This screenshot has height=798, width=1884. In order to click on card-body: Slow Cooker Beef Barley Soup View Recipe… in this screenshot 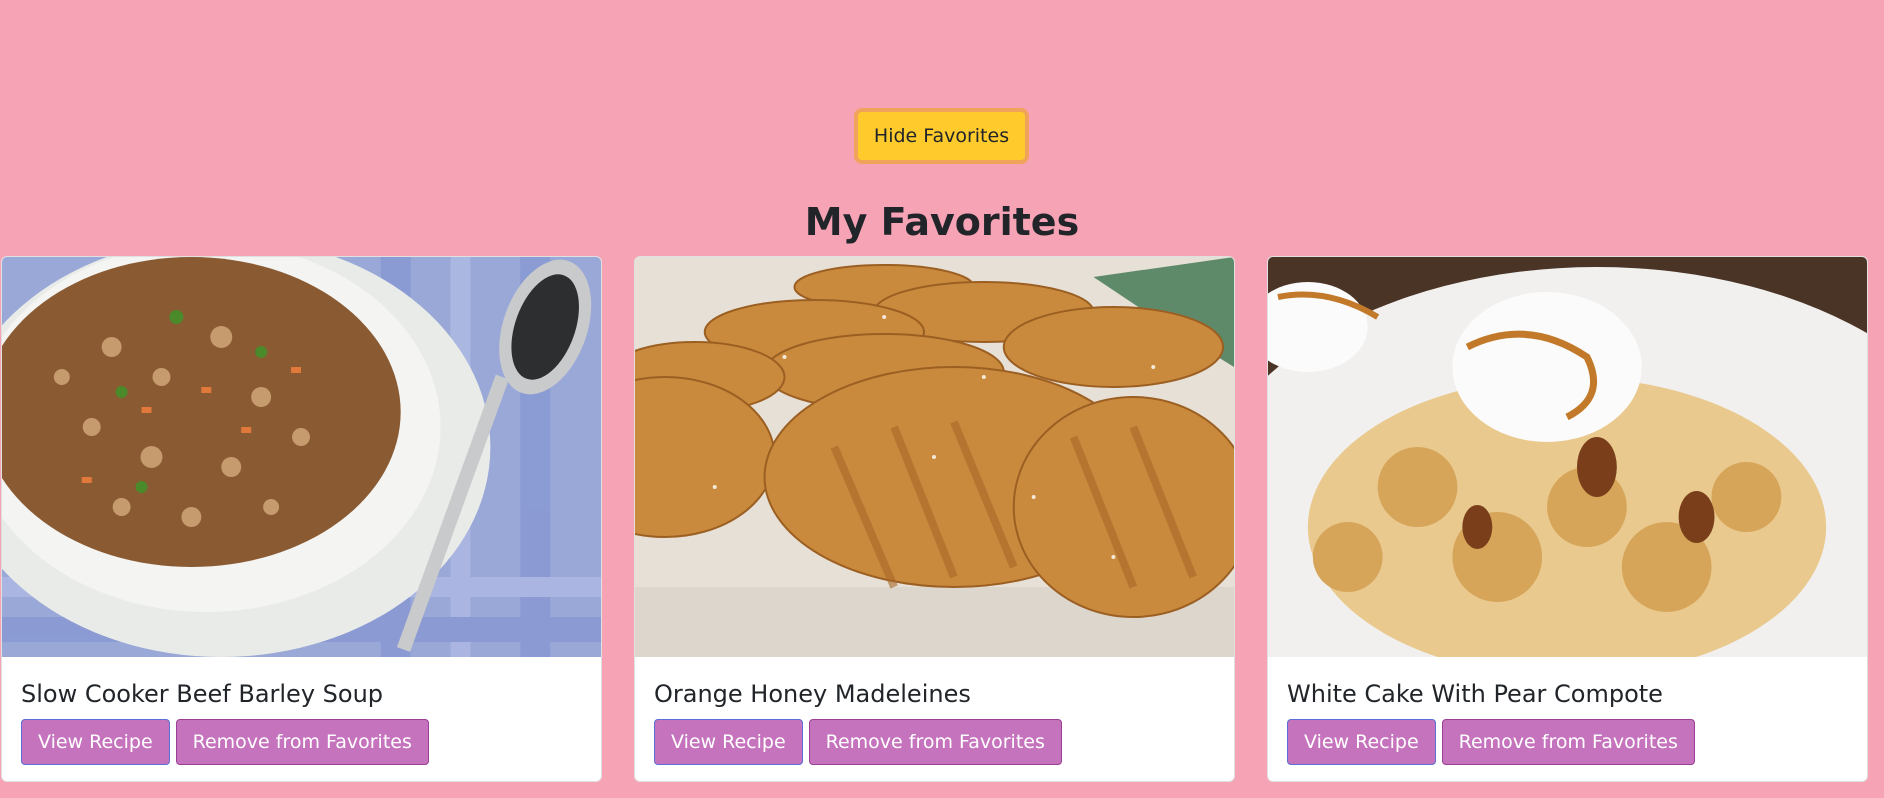, I will do `click(301, 711)`.